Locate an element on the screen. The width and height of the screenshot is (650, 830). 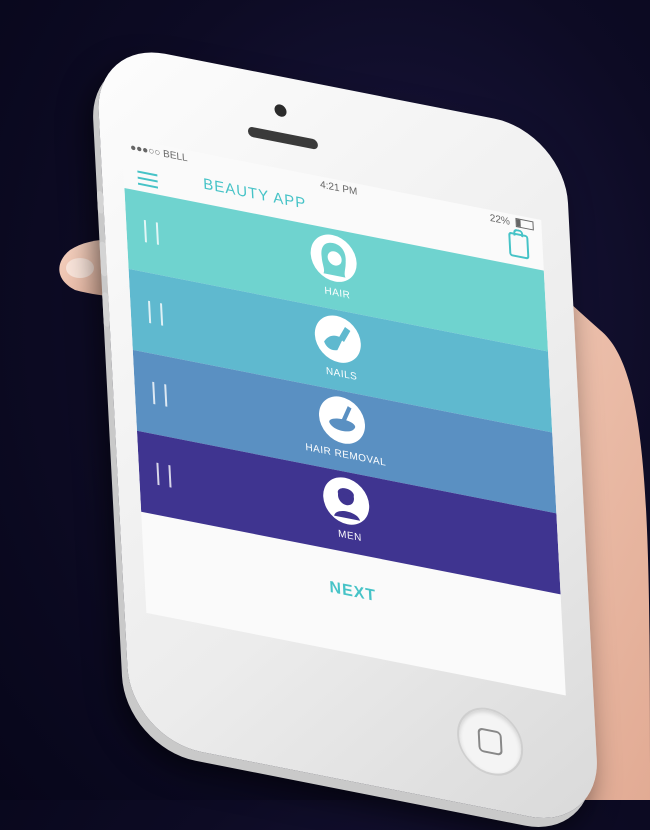
shopping-bag-icon is located at coordinates (519, 245).